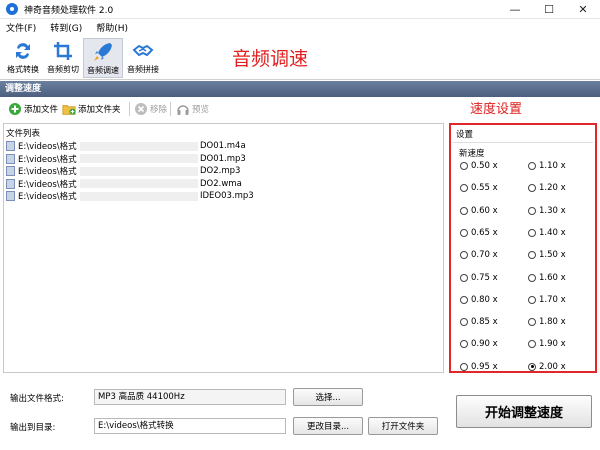 The image size is (600, 450). Describe the element at coordinates (15, 109) in the screenshot. I see `add-file-icon` at that location.